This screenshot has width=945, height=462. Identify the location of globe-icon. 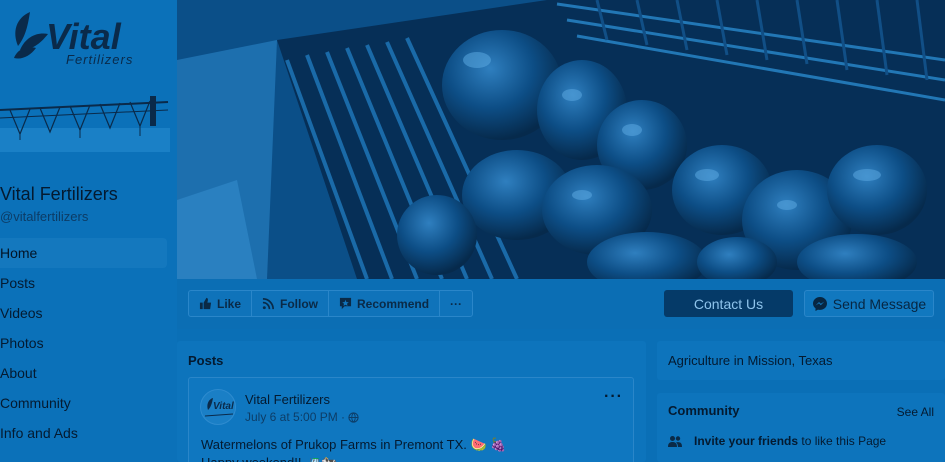
(353, 417).